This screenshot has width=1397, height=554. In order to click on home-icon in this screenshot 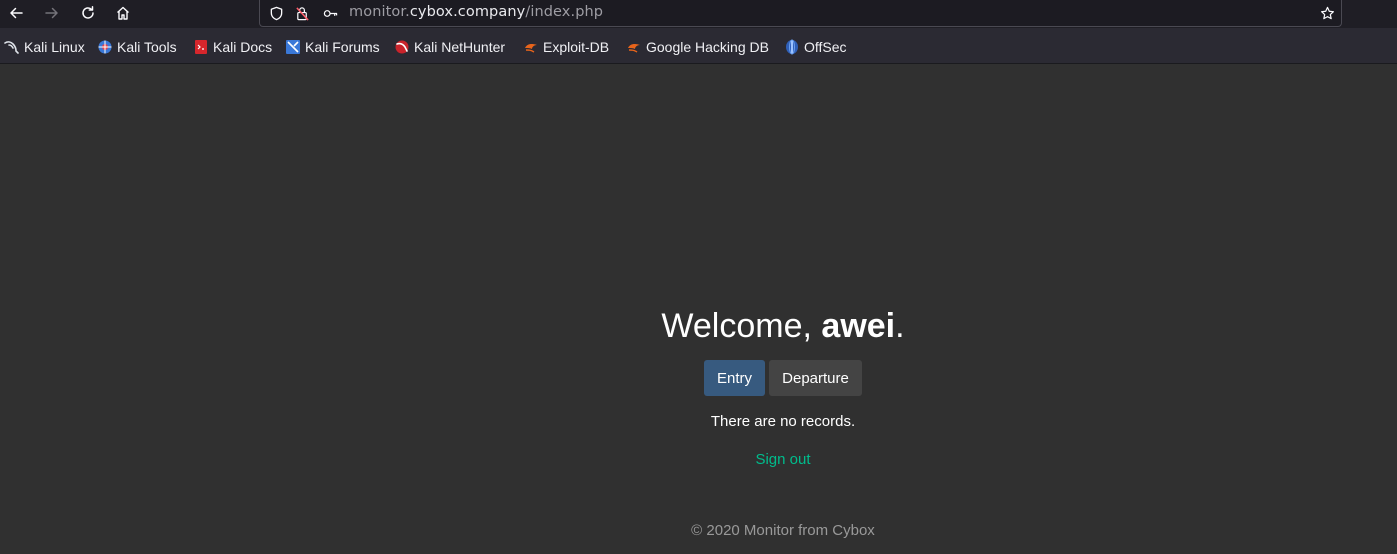, I will do `click(123, 13)`.